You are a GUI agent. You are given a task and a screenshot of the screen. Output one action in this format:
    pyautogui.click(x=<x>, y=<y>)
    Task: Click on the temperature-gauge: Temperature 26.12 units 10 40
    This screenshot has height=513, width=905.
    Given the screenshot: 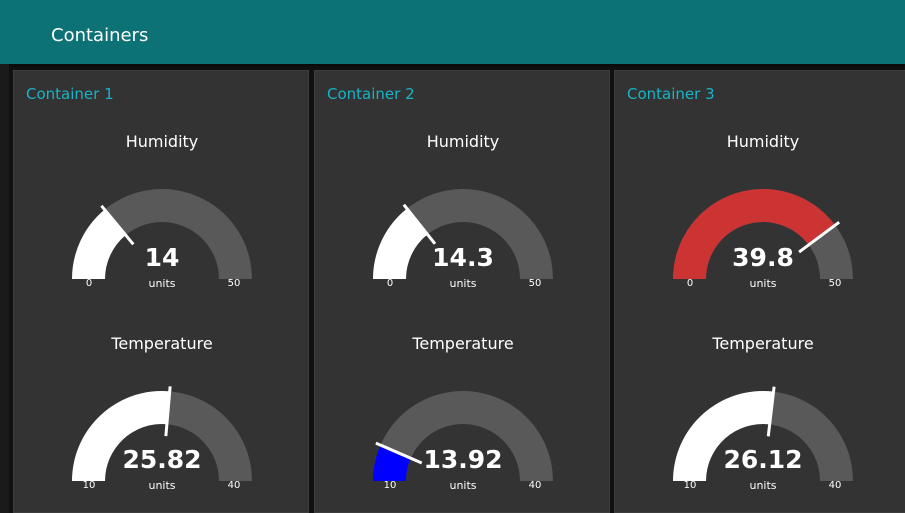 What is the action you would take?
    pyautogui.click(x=760, y=422)
    